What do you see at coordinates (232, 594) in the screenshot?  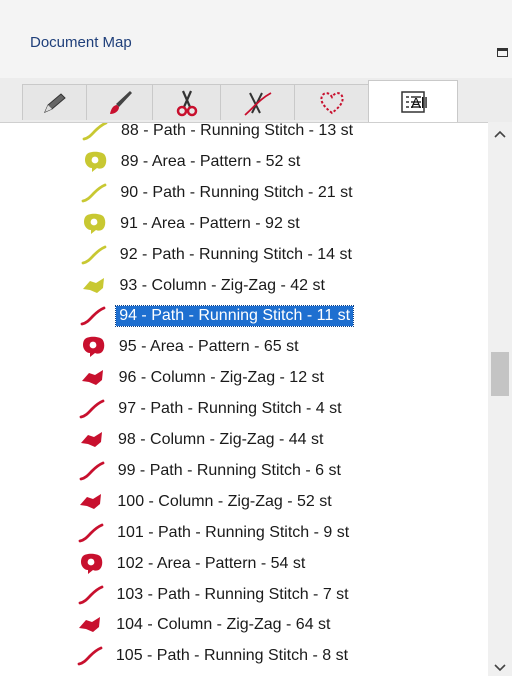 I see `list-item-label: 103 - Path - Running Stitch - 7 st` at bounding box center [232, 594].